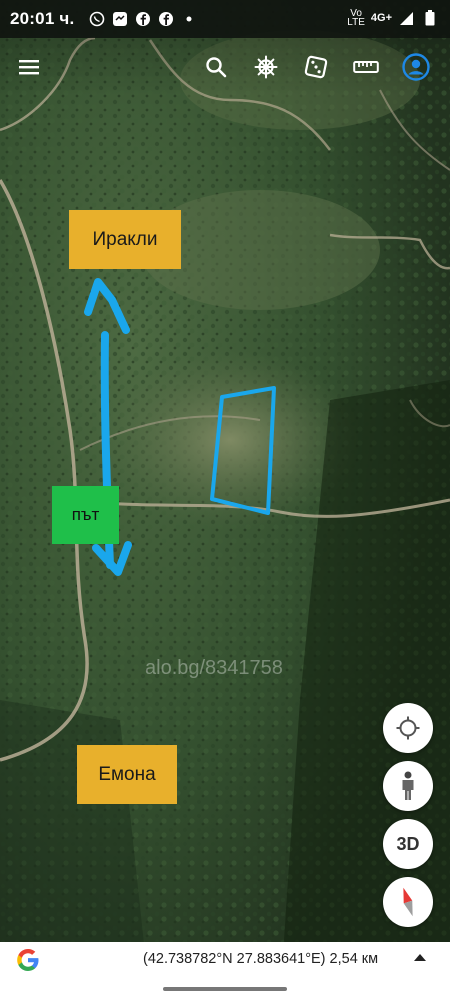  I want to click on menu-icon, so click(29, 67).